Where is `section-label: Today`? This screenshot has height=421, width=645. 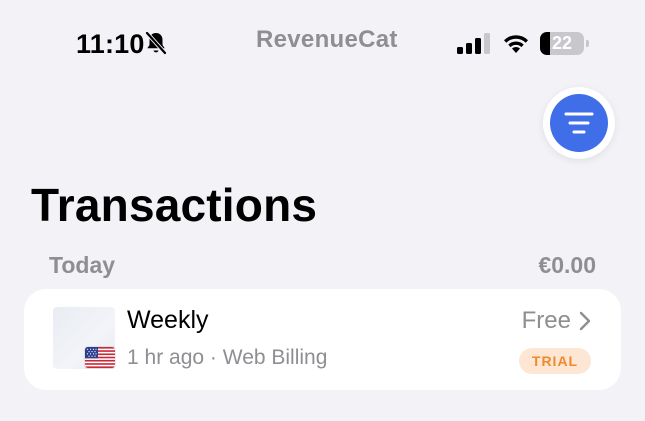
section-label: Today is located at coordinates (82, 265).